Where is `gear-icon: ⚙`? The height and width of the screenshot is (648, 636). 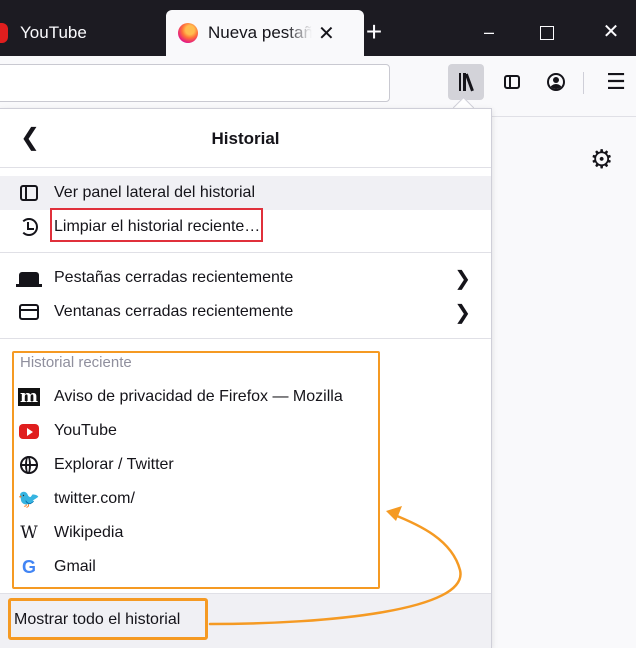
gear-icon: ⚙ is located at coordinates (601, 159).